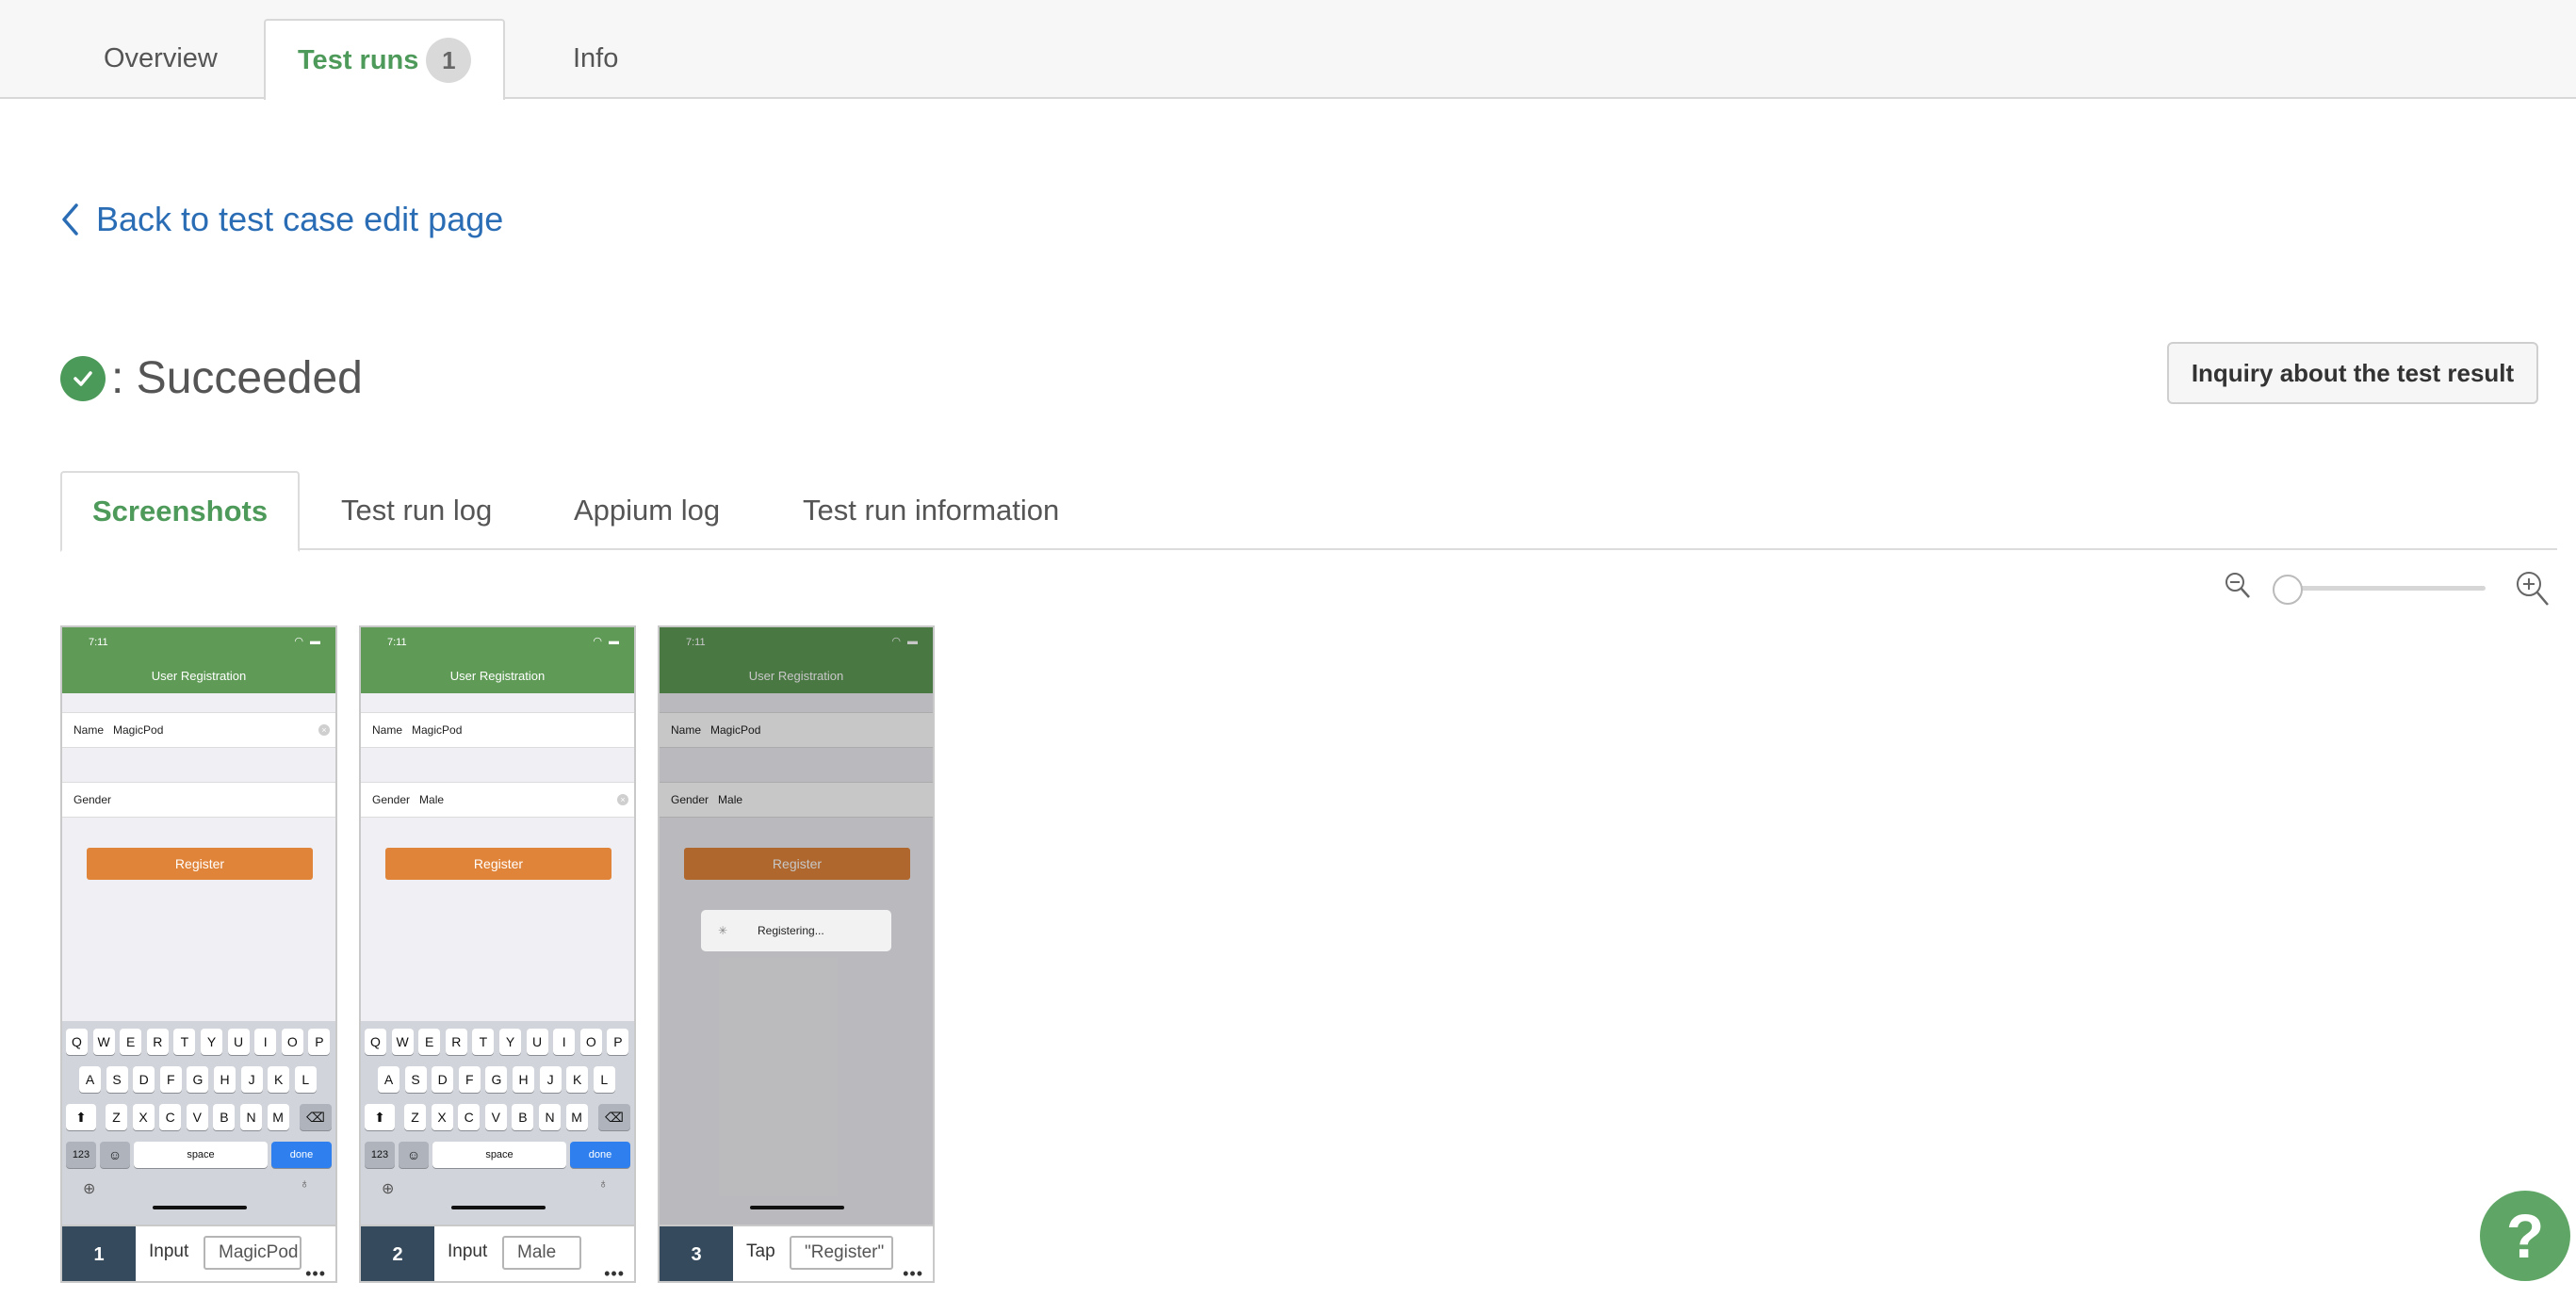  What do you see at coordinates (70, 219) in the screenshot?
I see `chevron-left-icon` at bounding box center [70, 219].